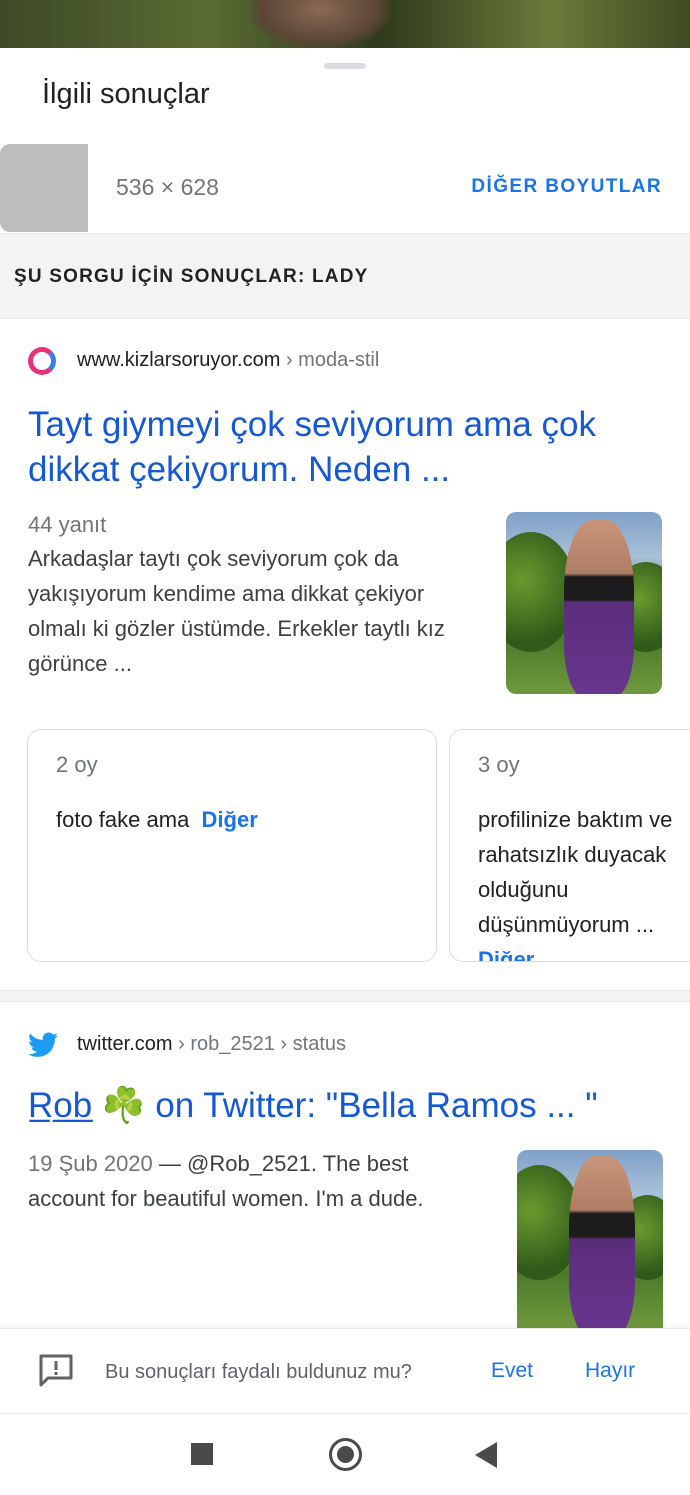 Image resolution: width=690 pixels, height=1495 pixels. I want to click on result-date: 19 Şub 2020, so click(90, 1163).